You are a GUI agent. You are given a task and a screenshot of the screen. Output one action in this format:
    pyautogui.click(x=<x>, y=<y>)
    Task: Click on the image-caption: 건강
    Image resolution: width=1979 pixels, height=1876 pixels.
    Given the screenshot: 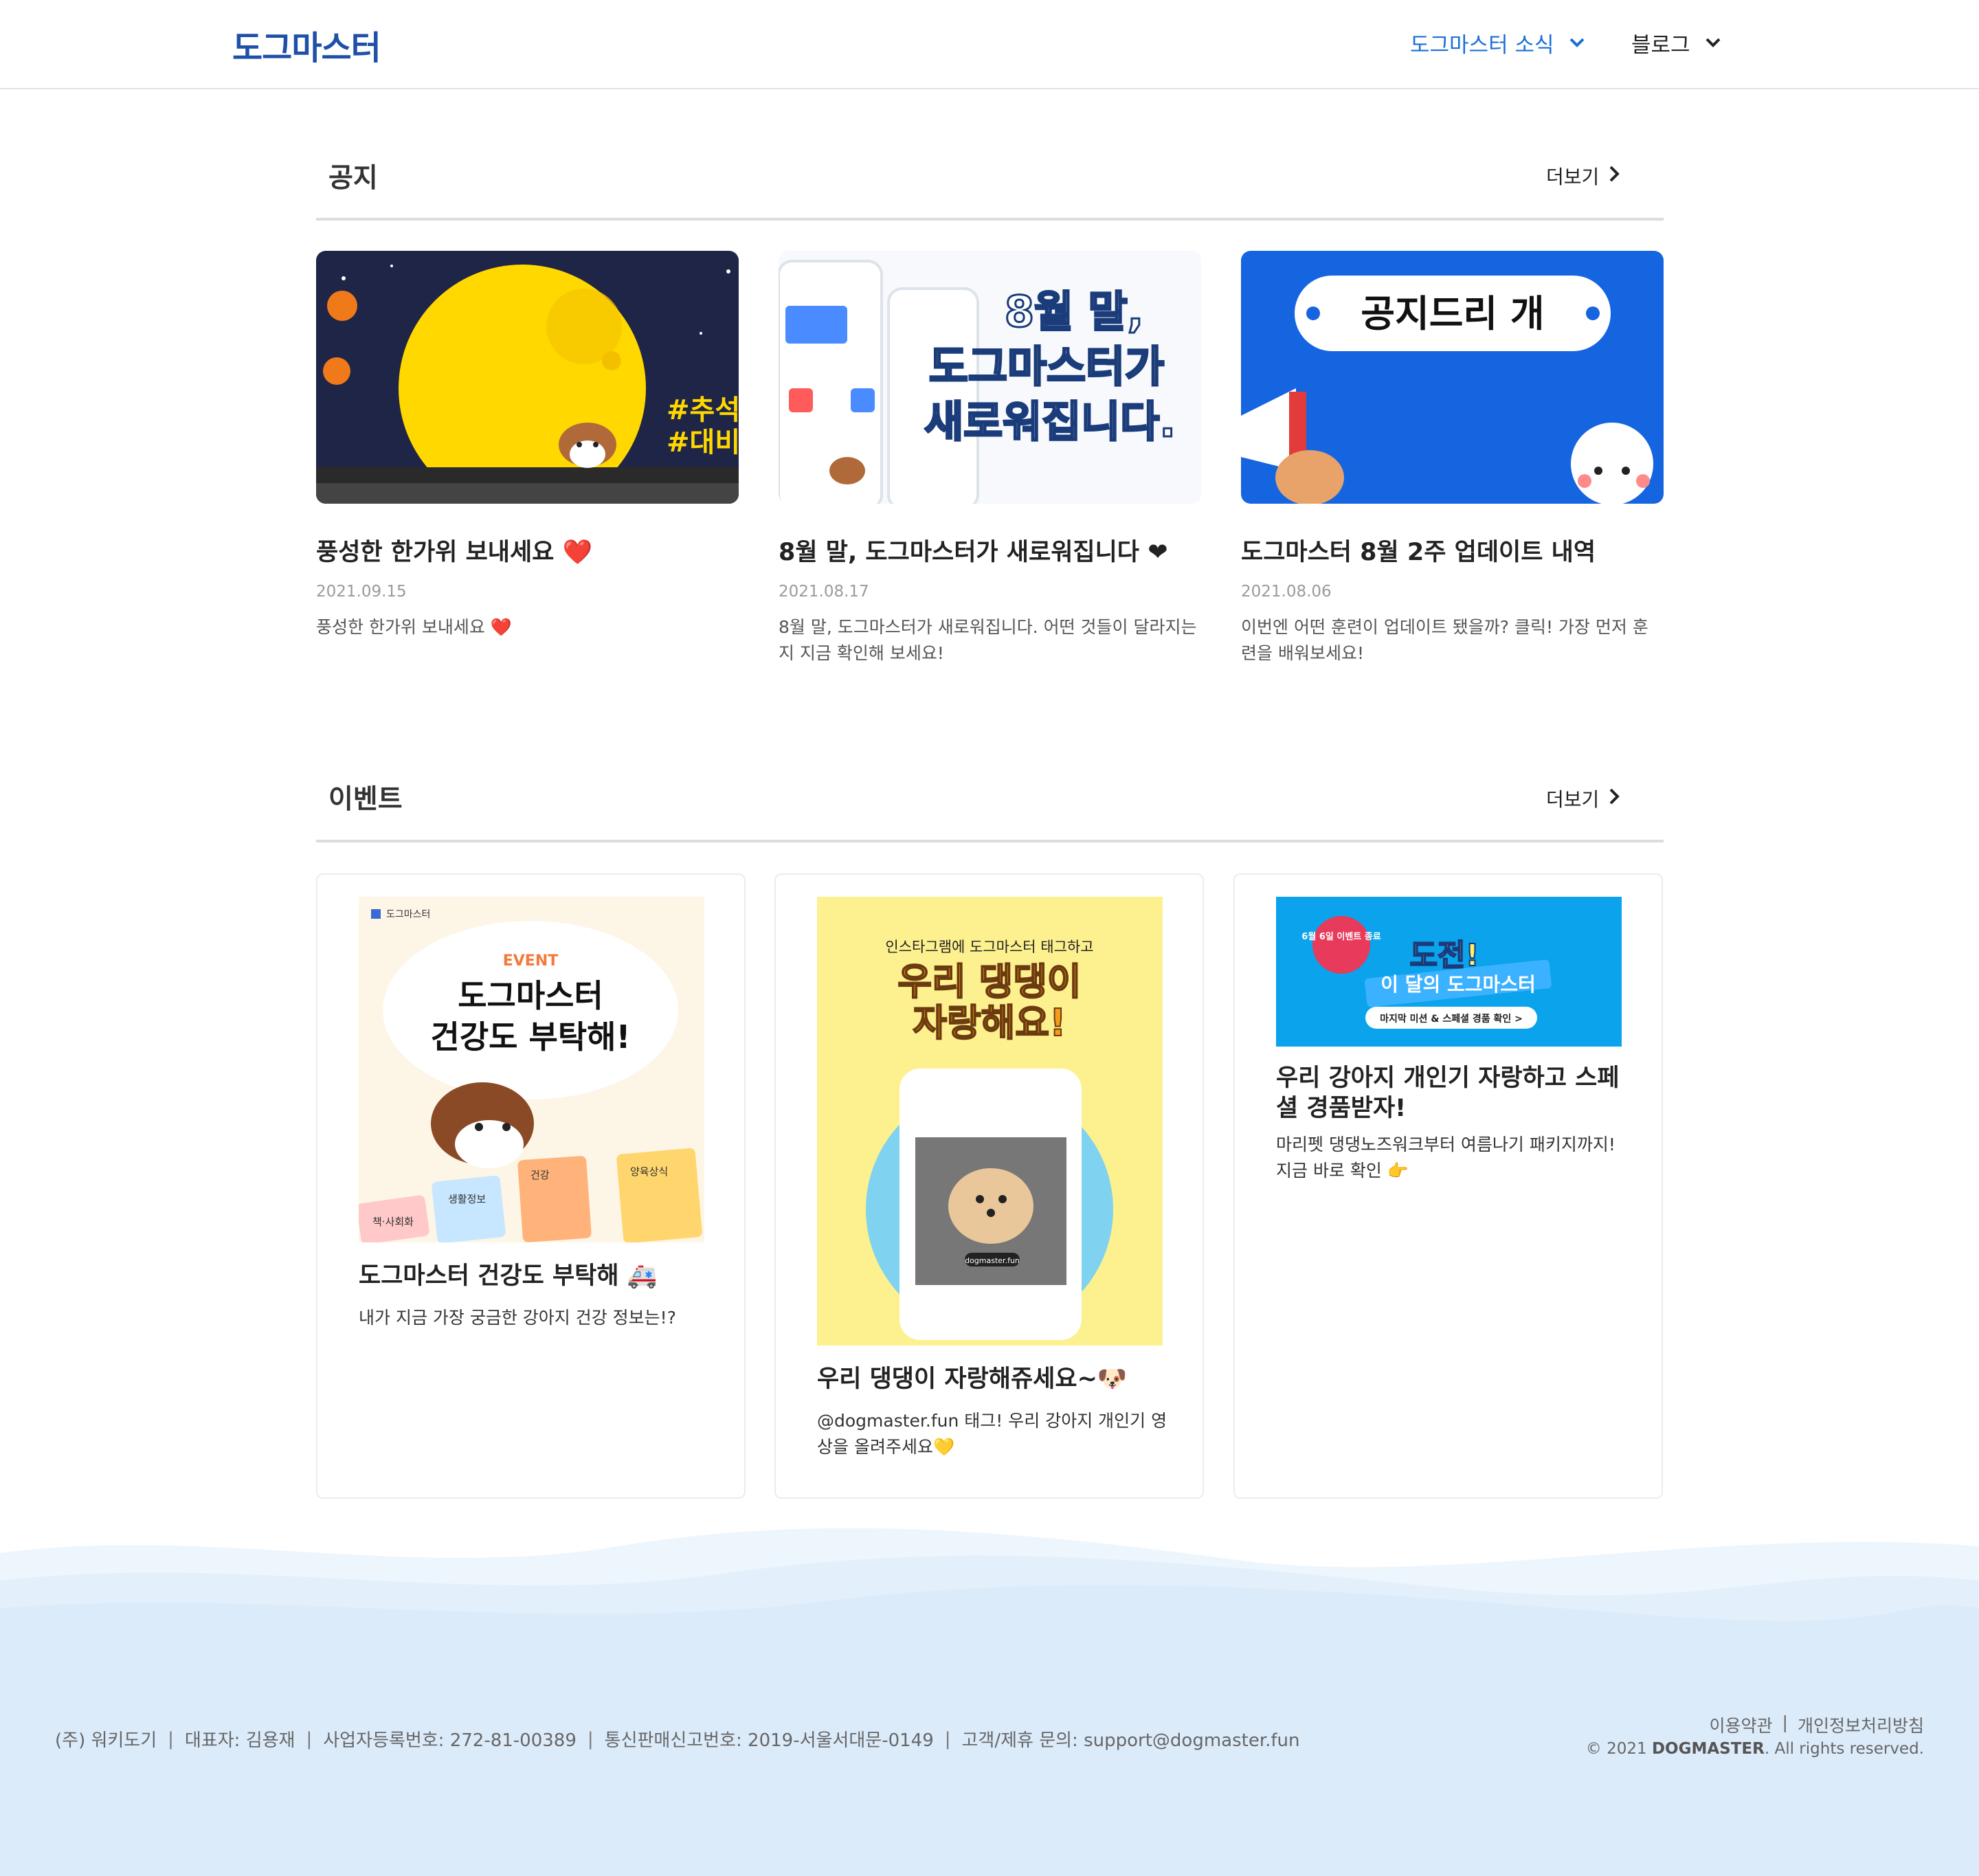 What is the action you would take?
    pyautogui.click(x=540, y=1175)
    